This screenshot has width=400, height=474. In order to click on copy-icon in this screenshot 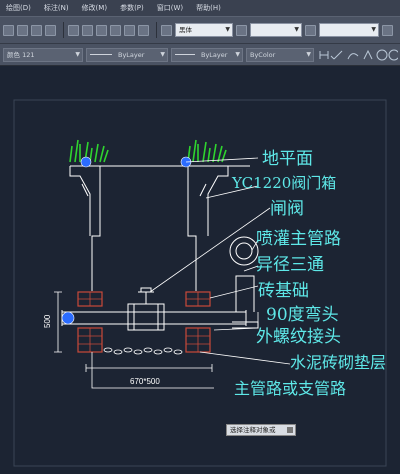, I will do `click(87, 30)`.